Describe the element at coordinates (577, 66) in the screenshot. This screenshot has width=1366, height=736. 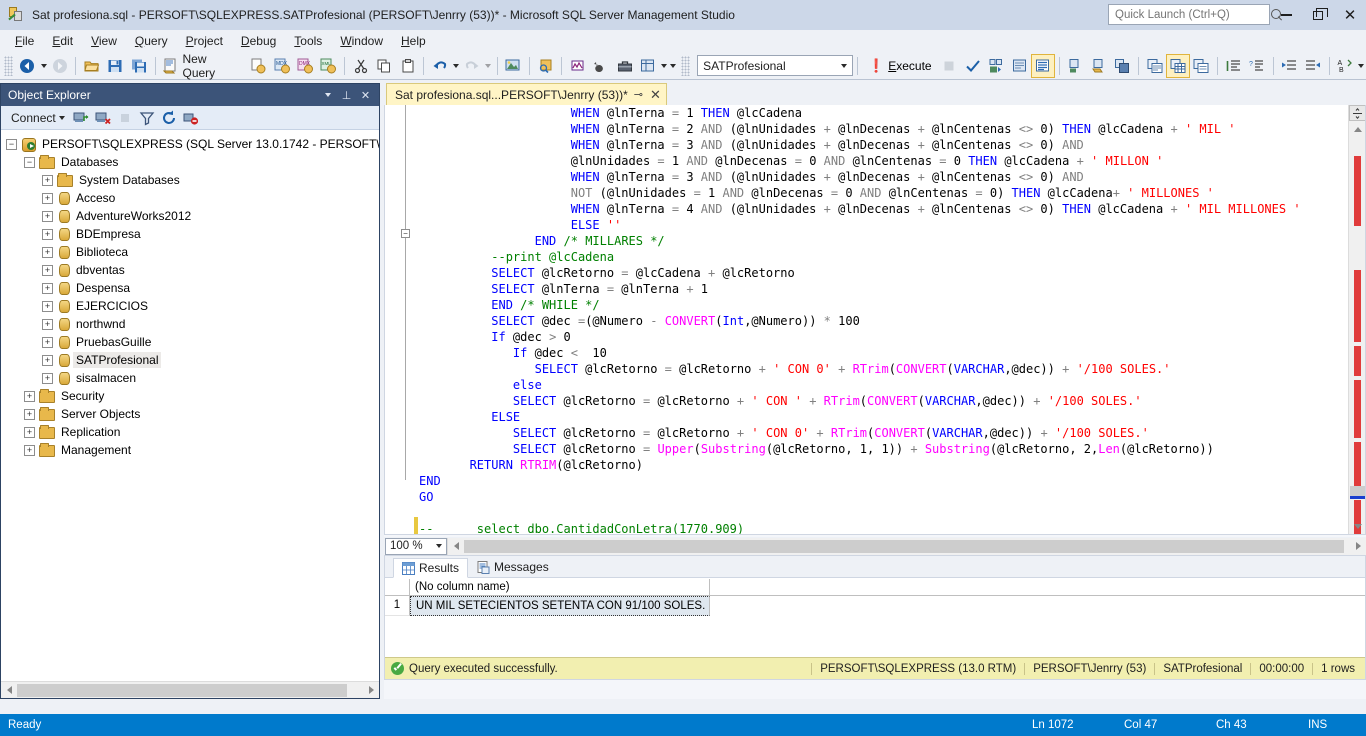
I see `activity-monitor-icon` at that location.